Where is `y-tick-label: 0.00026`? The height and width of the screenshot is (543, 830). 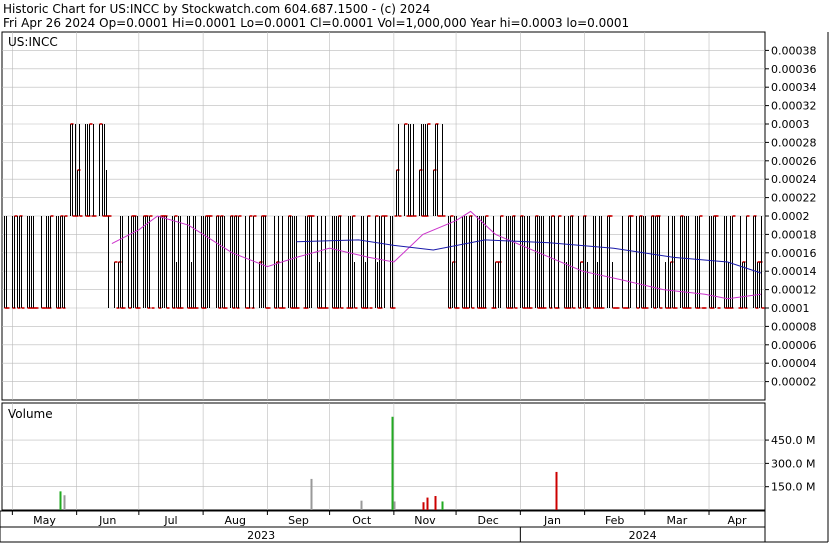
y-tick-label: 0.00026 is located at coordinates (794, 161).